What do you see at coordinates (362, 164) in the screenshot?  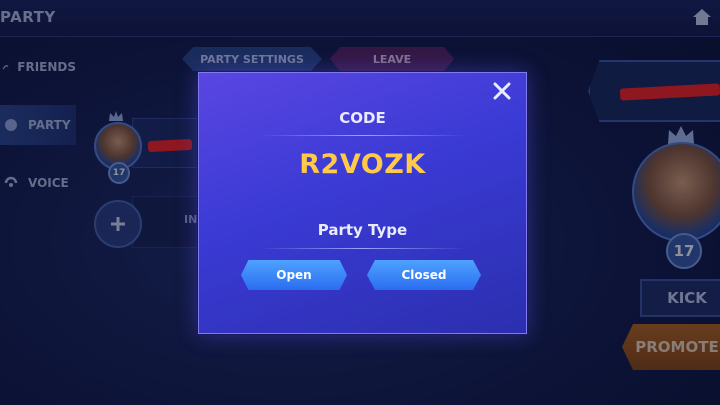 I see `party-code: R2VOZK` at bounding box center [362, 164].